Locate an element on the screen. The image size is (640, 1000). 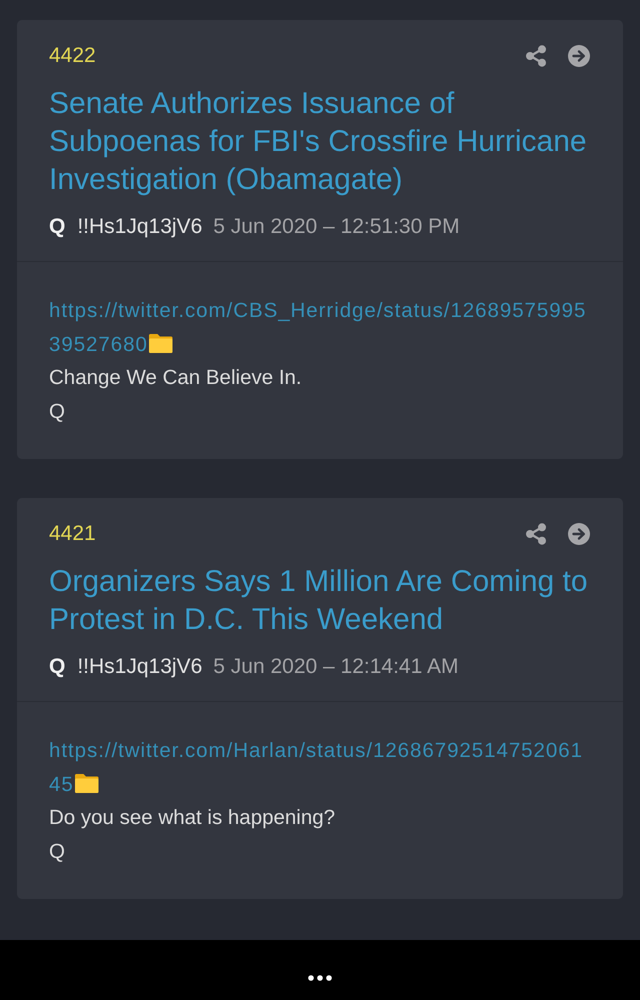
tweet-link: https://twitter.com/Harlan/status/1268679251475206145 is located at coordinates (320, 767).